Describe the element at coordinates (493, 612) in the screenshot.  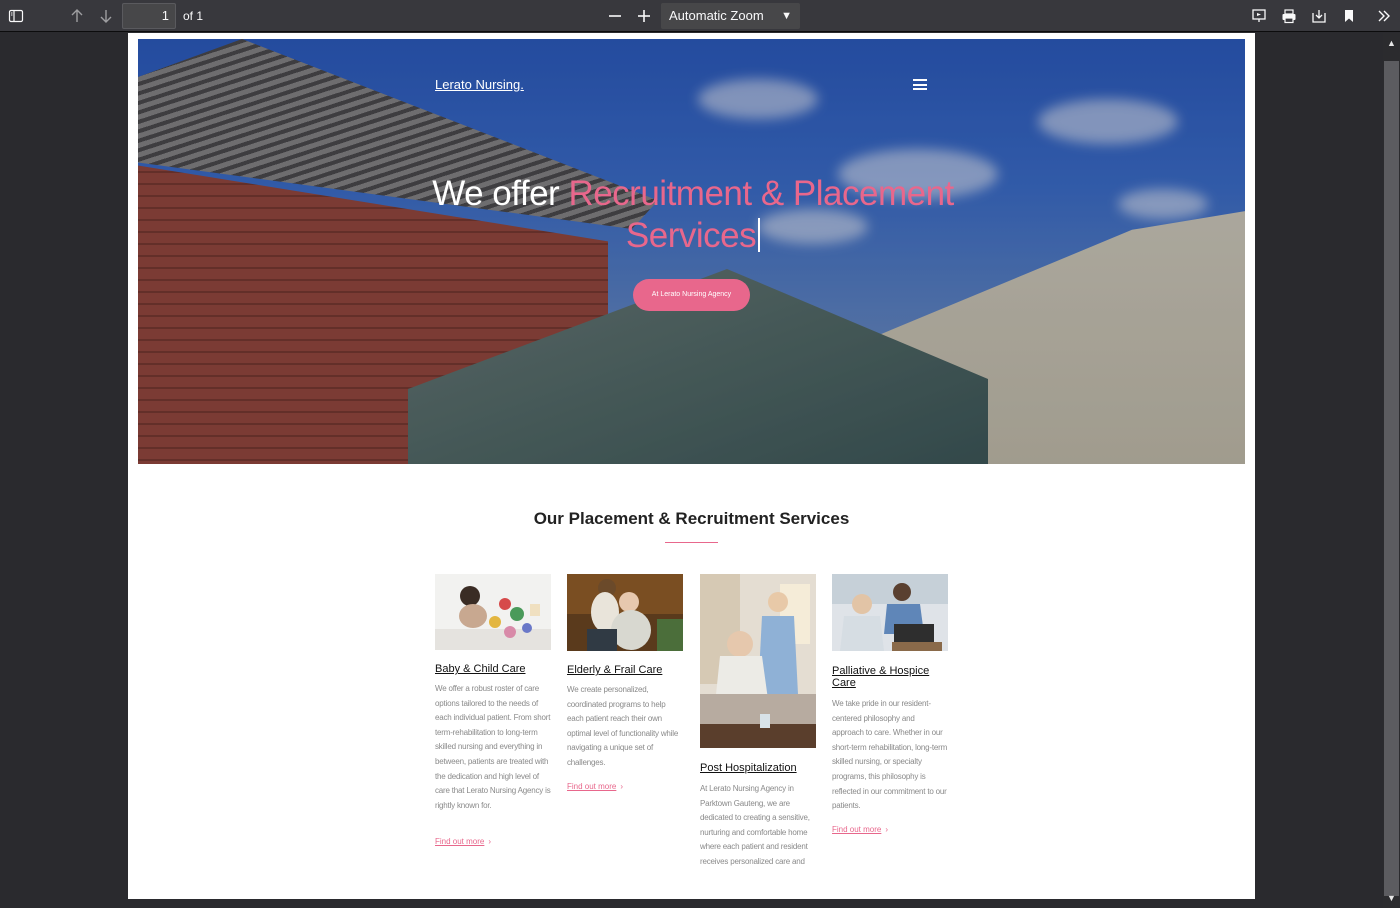
I see `baby-toys-image` at that location.